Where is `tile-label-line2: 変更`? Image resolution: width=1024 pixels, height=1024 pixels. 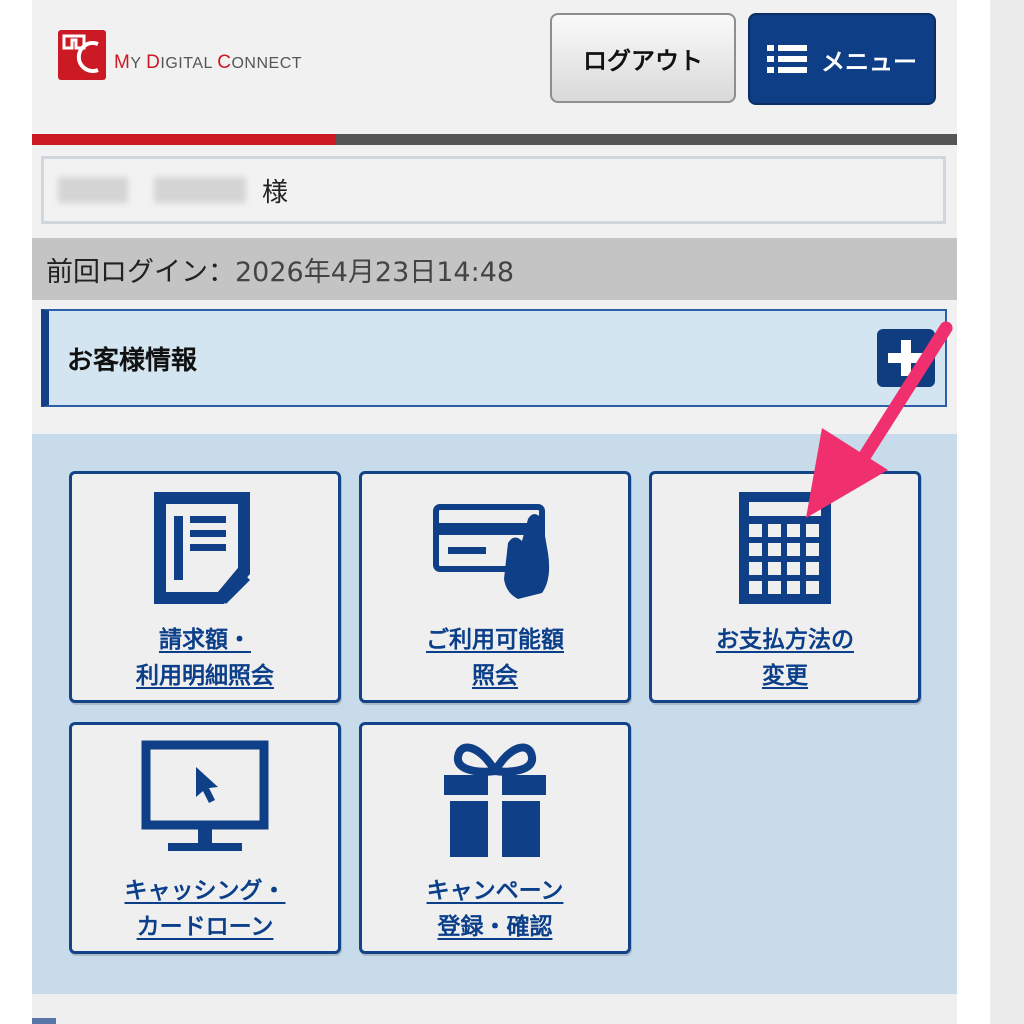 tile-label-line2: 変更 is located at coordinates (785, 676).